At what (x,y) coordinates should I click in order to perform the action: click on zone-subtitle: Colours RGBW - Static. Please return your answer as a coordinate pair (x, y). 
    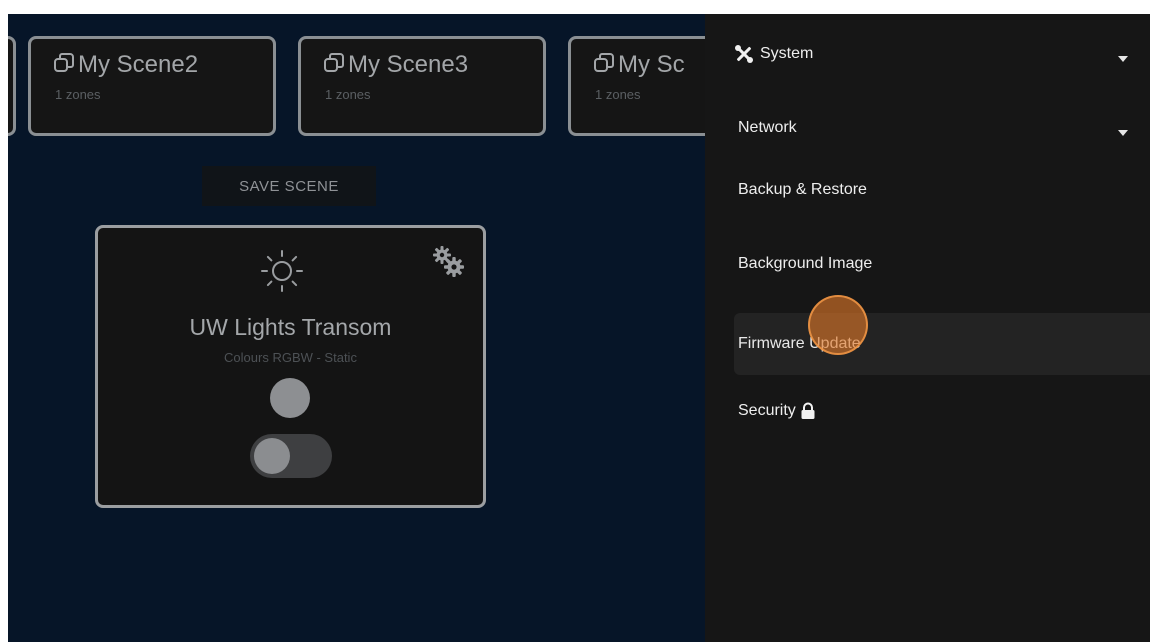
    Looking at the image, I should click on (290, 357).